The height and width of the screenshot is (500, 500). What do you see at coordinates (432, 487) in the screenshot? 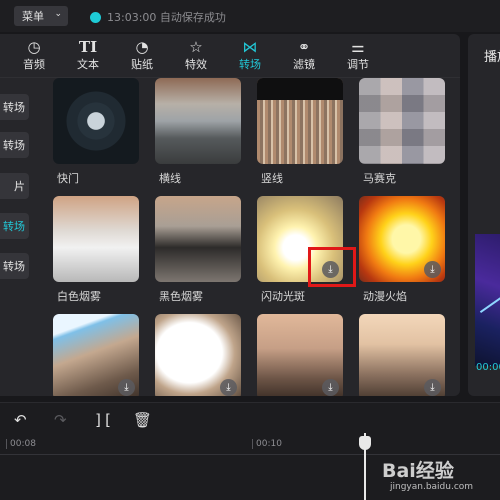
I see `watermark-url: jingyan.baidu.com` at bounding box center [432, 487].